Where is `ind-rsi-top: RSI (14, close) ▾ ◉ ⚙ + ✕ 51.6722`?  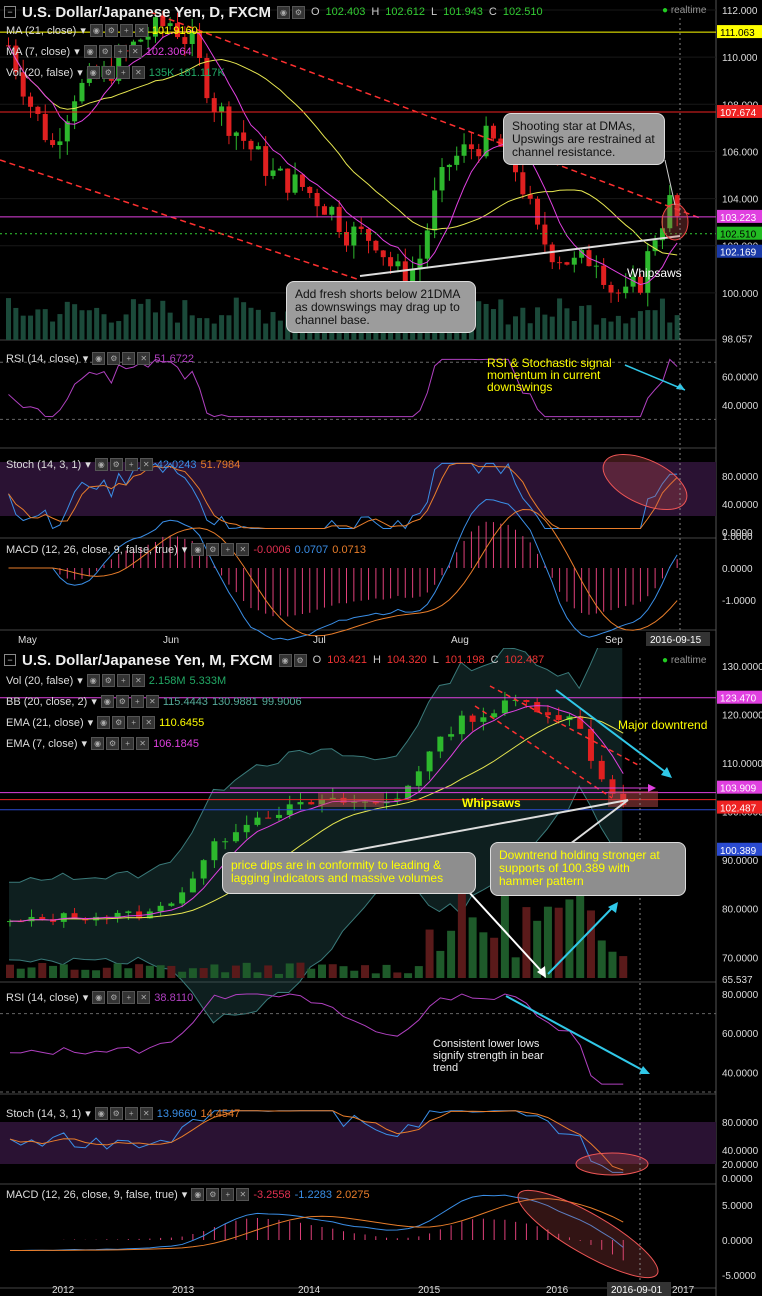
ind-rsi-top: RSI (14, close) ▾ ◉ ⚙ + ✕ 51.6722 is located at coordinates (100, 358).